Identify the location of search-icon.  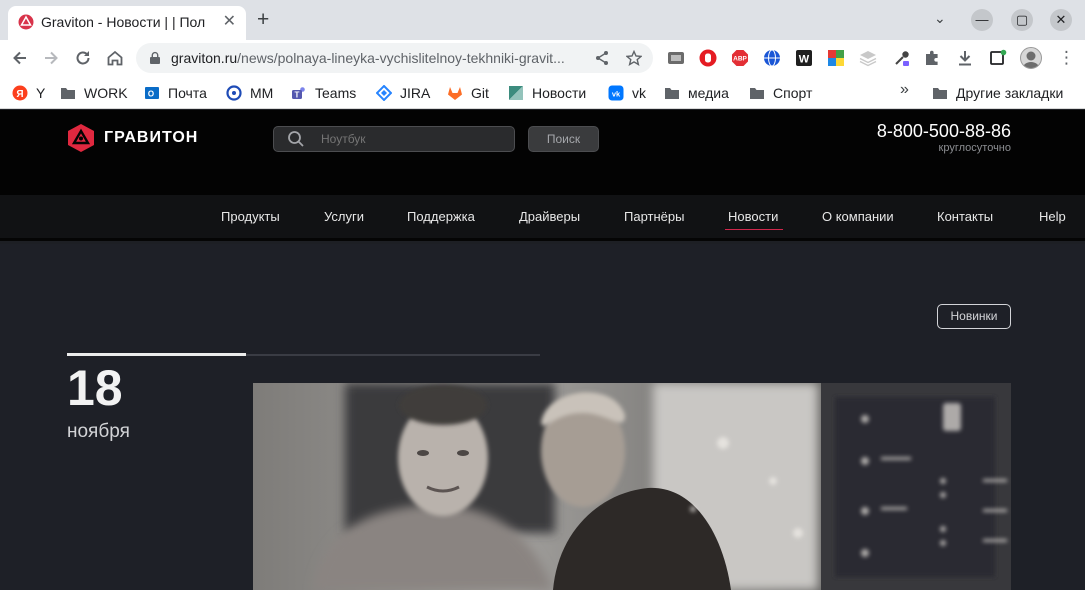
(296, 139).